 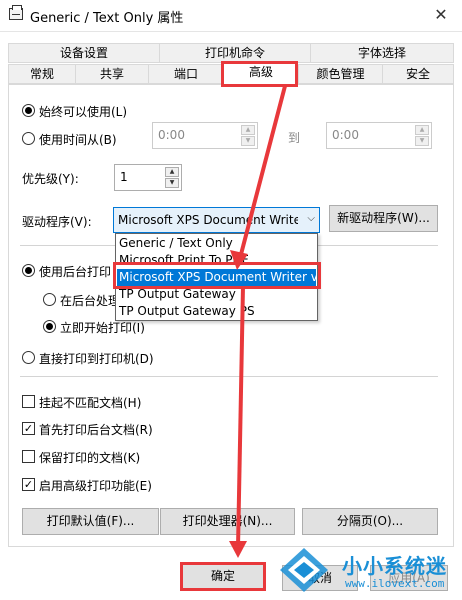 I want to click on tab-sharing: 共享, so click(x=111, y=74).